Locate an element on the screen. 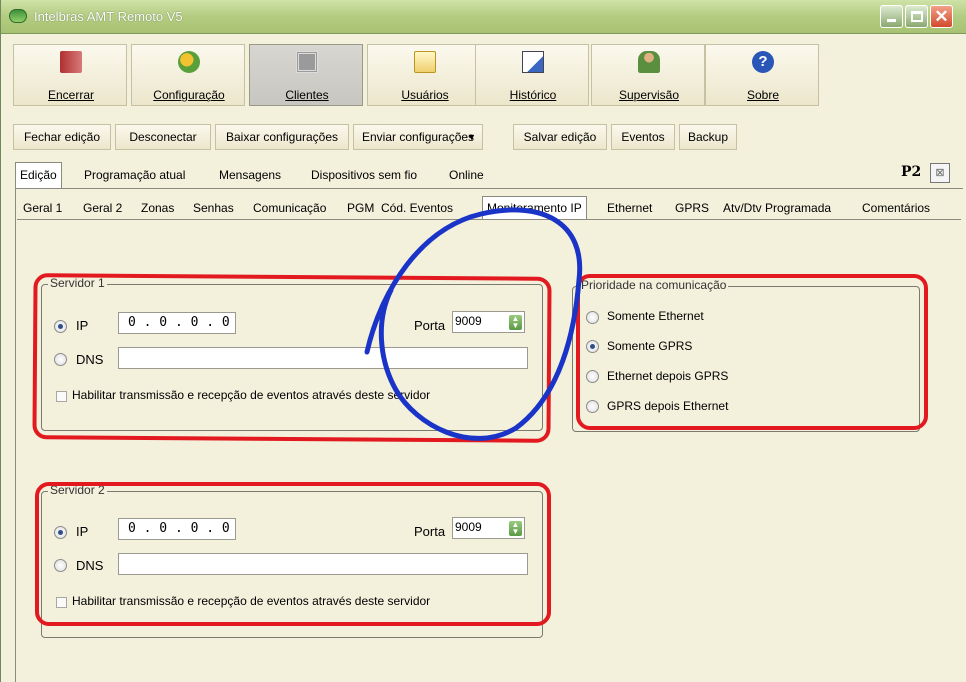 The width and height of the screenshot is (966, 682). sobre-label: Sobre is located at coordinates (763, 95).